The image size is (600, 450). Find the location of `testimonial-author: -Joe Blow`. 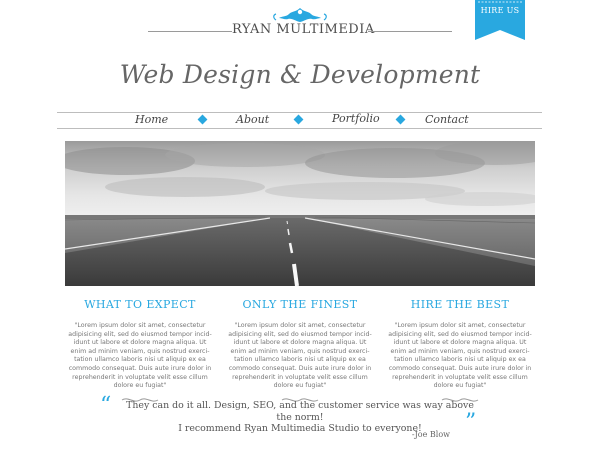

testimonial-author: -Joe Blow is located at coordinates (430, 434).